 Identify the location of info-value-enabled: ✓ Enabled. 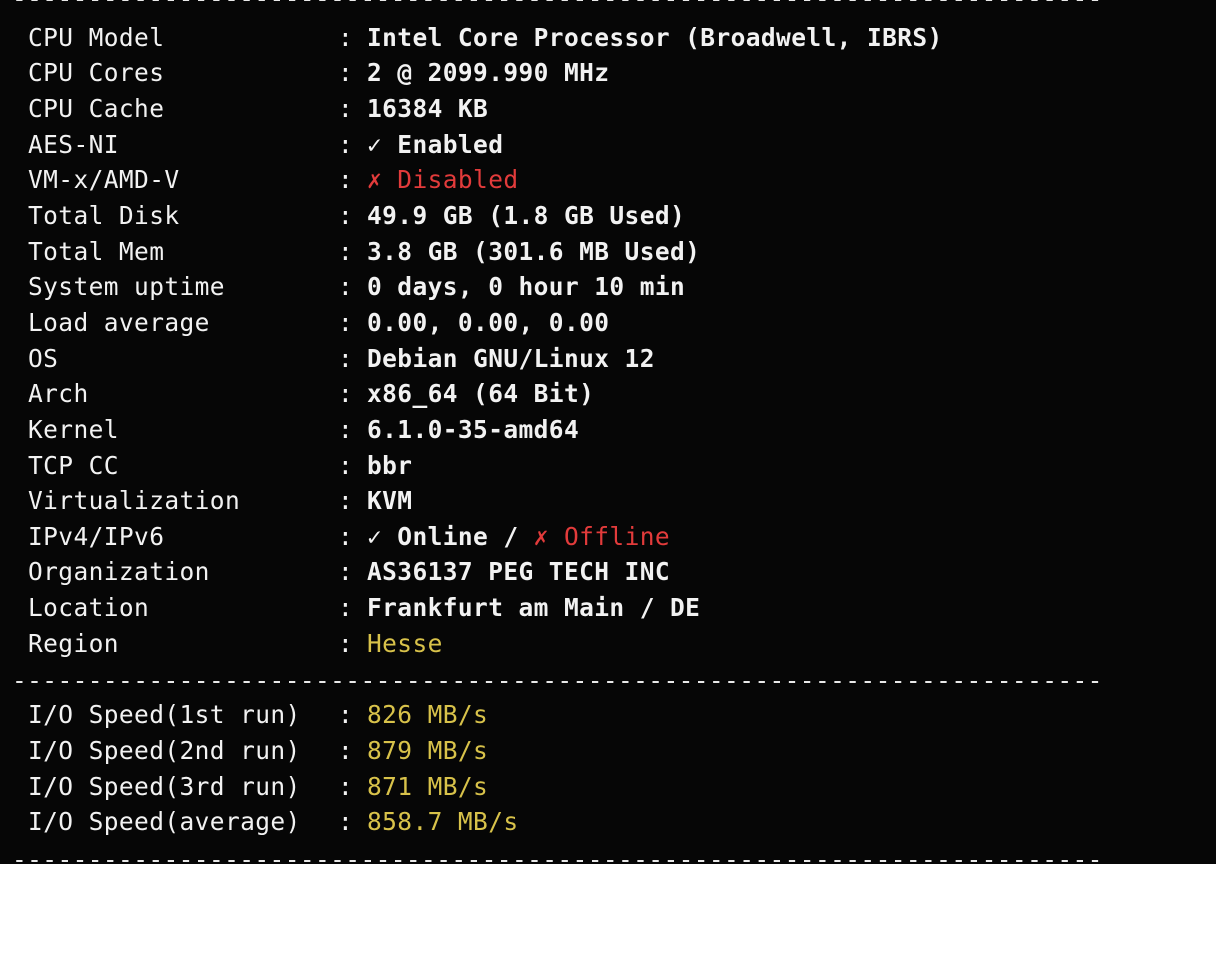
(435, 144).